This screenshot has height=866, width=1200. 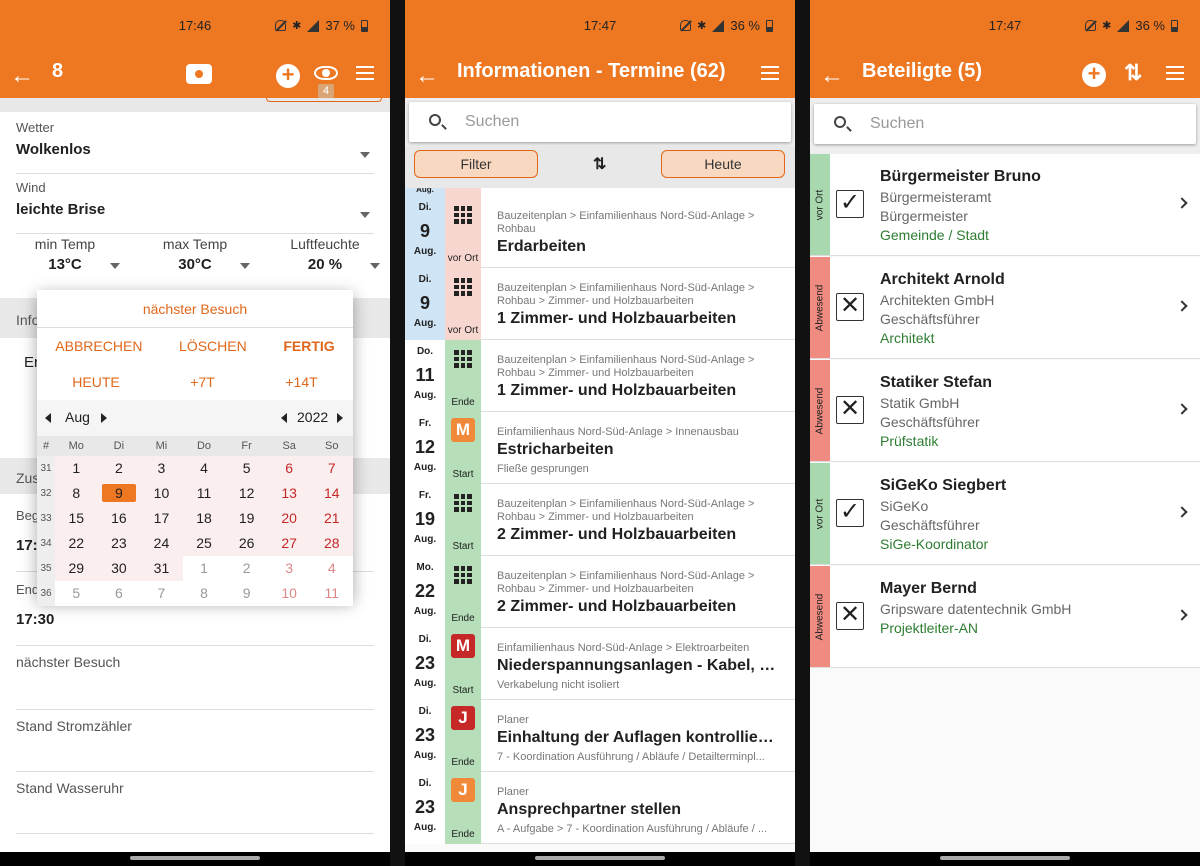 What do you see at coordinates (195, 254) in the screenshot?
I see `max-temp-select: max Temp 30°C` at bounding box center [195, 254].